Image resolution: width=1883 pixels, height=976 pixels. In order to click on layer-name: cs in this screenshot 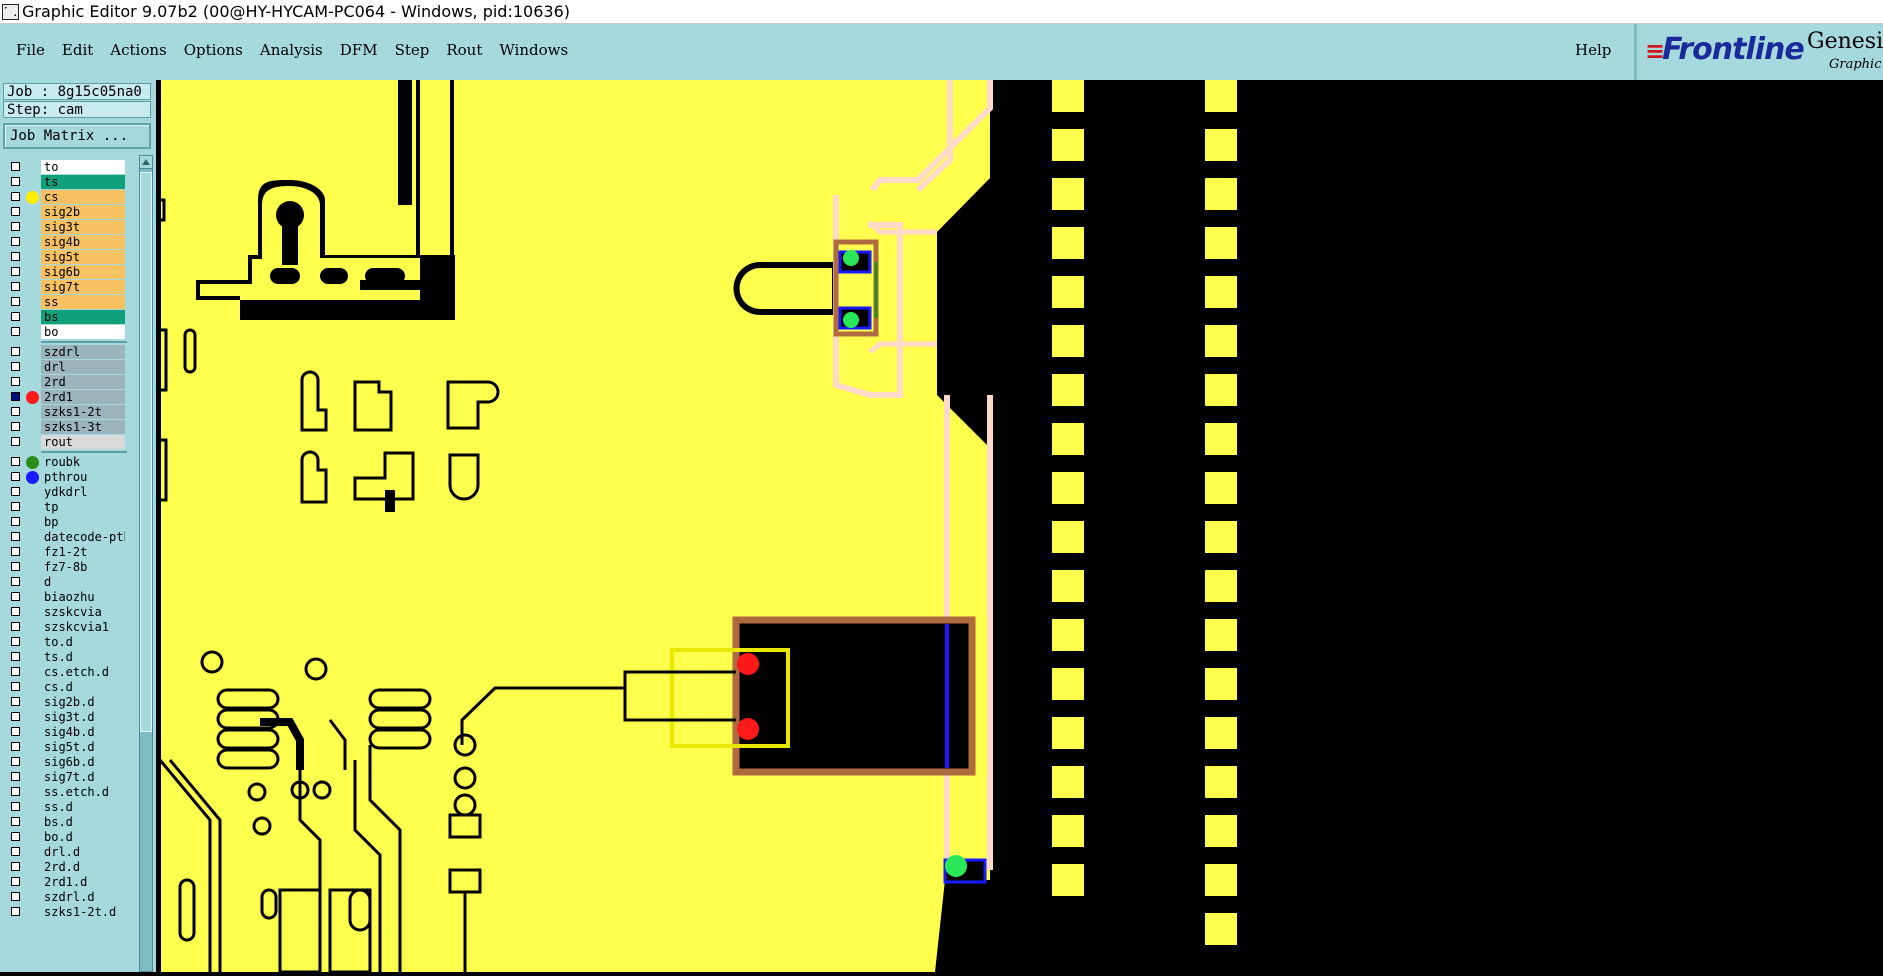, I will do `click(83, 197)`.